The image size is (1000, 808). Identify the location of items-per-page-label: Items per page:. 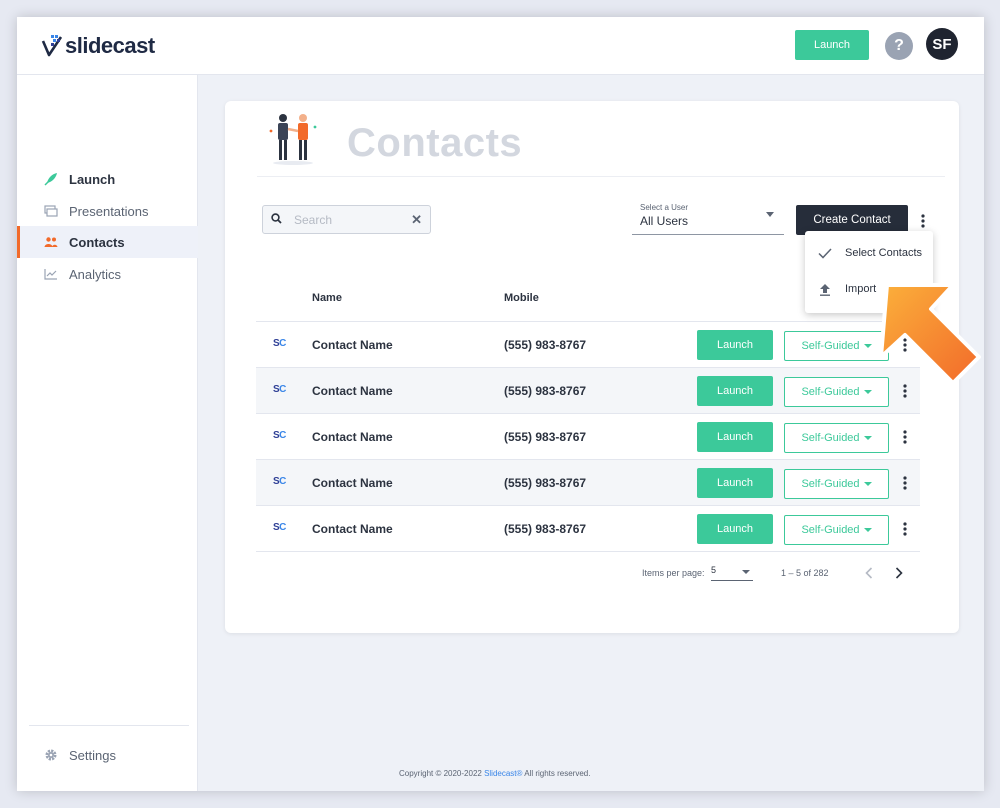
(673, 573).